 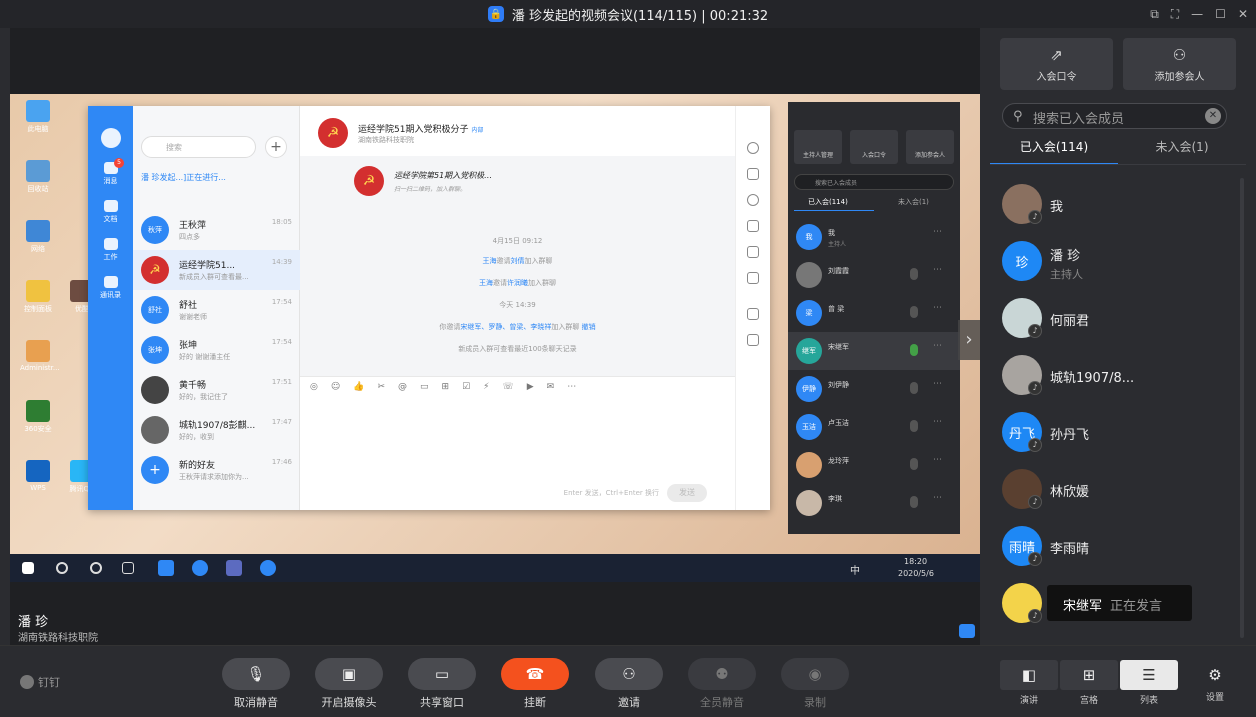 What do you see at coordinates (535, 702) in the screenshot?
I see `hangup-label: 挂断` at bounding box center [535, 702].